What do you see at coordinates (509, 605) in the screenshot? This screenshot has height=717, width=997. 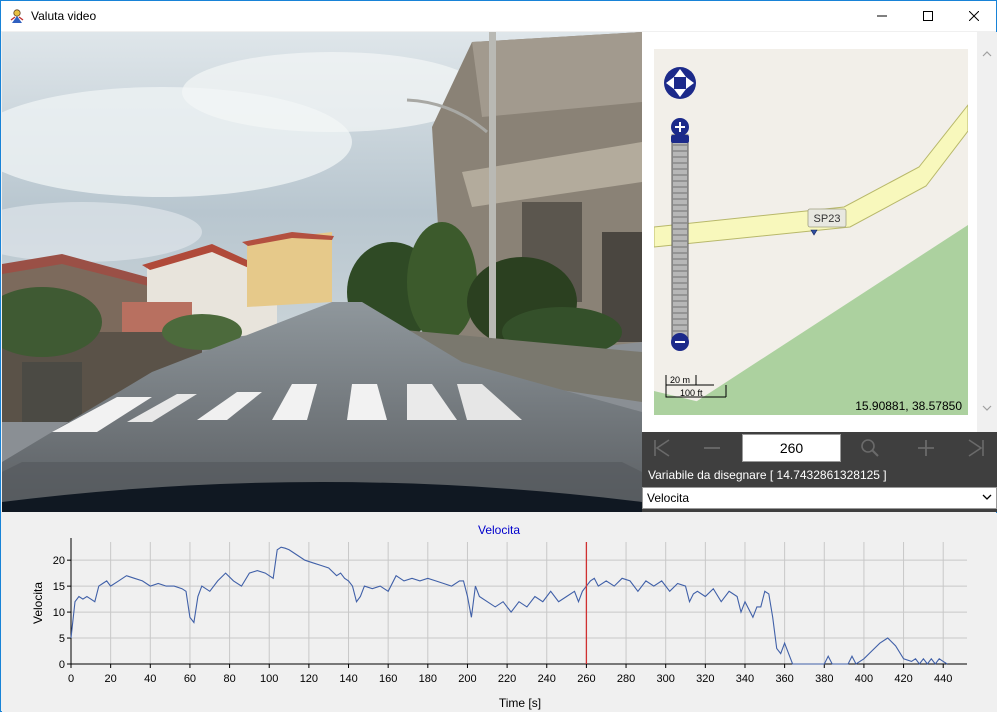 I see `series-line-velocita` at bounding box center [509, 605].